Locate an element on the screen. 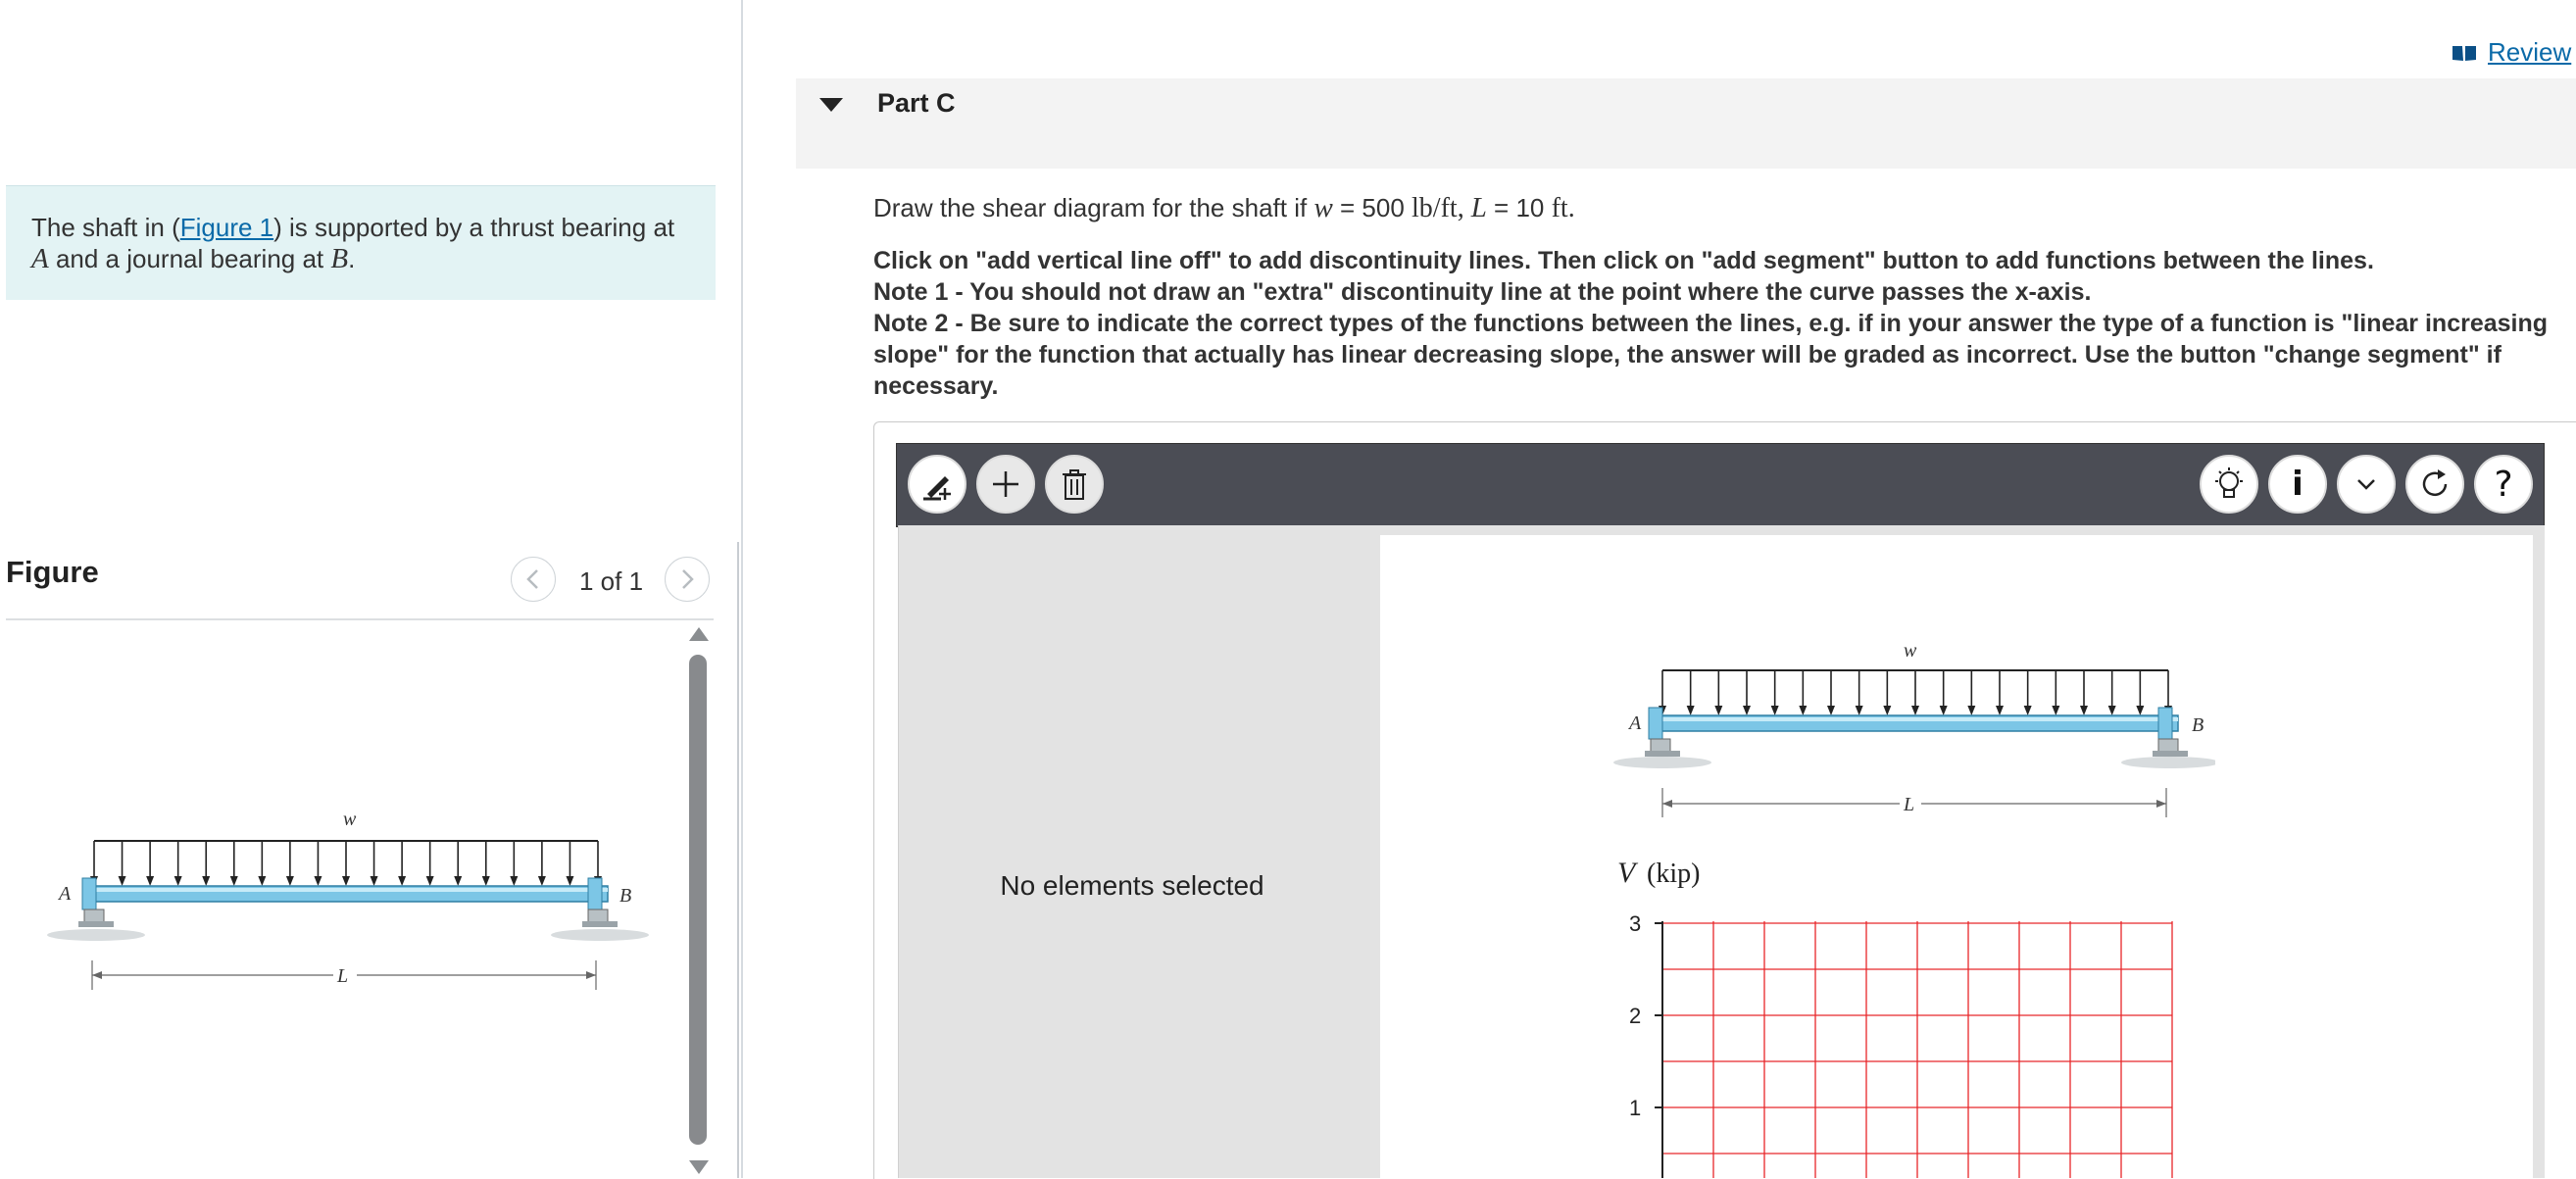  bearing-b is located at coordinates (595, 893).